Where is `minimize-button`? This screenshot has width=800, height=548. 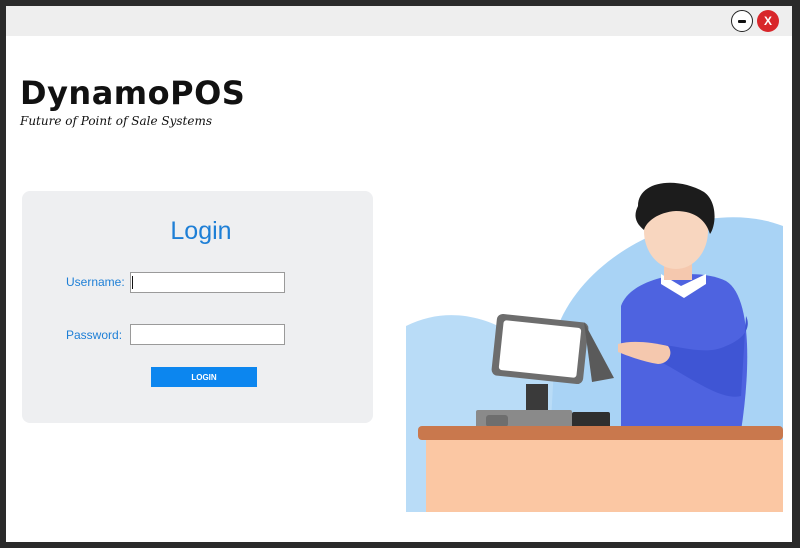 minimize-button is located at coordinates (742, 21).